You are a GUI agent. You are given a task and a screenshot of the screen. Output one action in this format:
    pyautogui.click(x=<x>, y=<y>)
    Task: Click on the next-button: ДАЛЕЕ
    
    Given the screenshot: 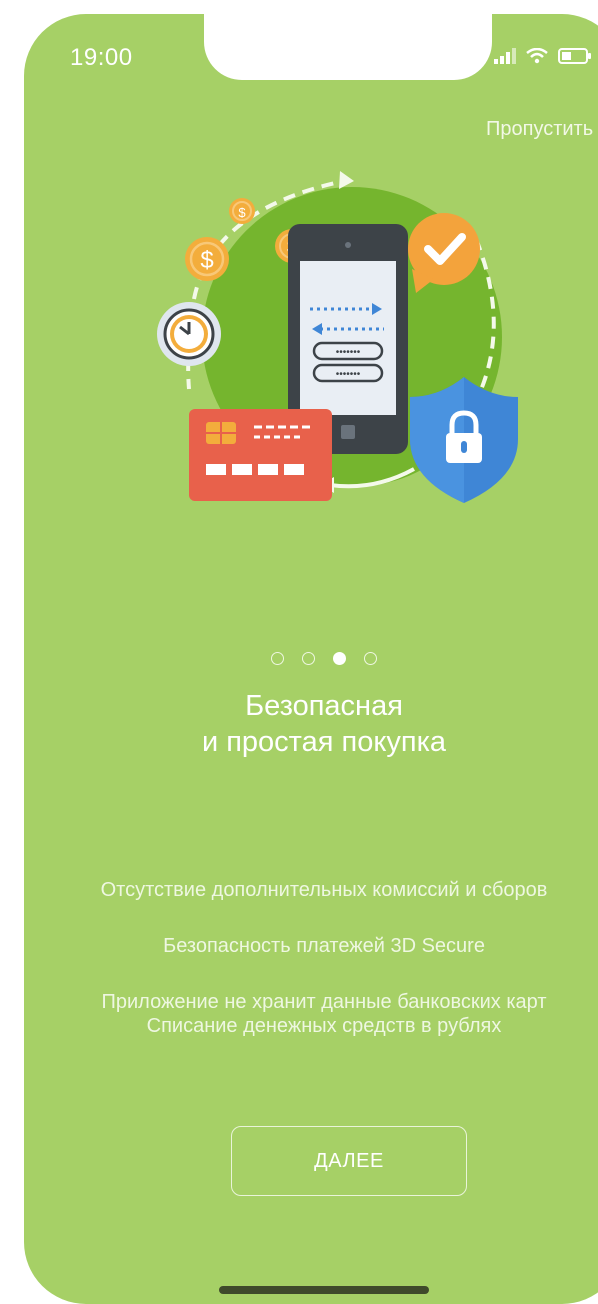 What is the action you would take?
    pyautogui.click(x=349, y=1161)
    